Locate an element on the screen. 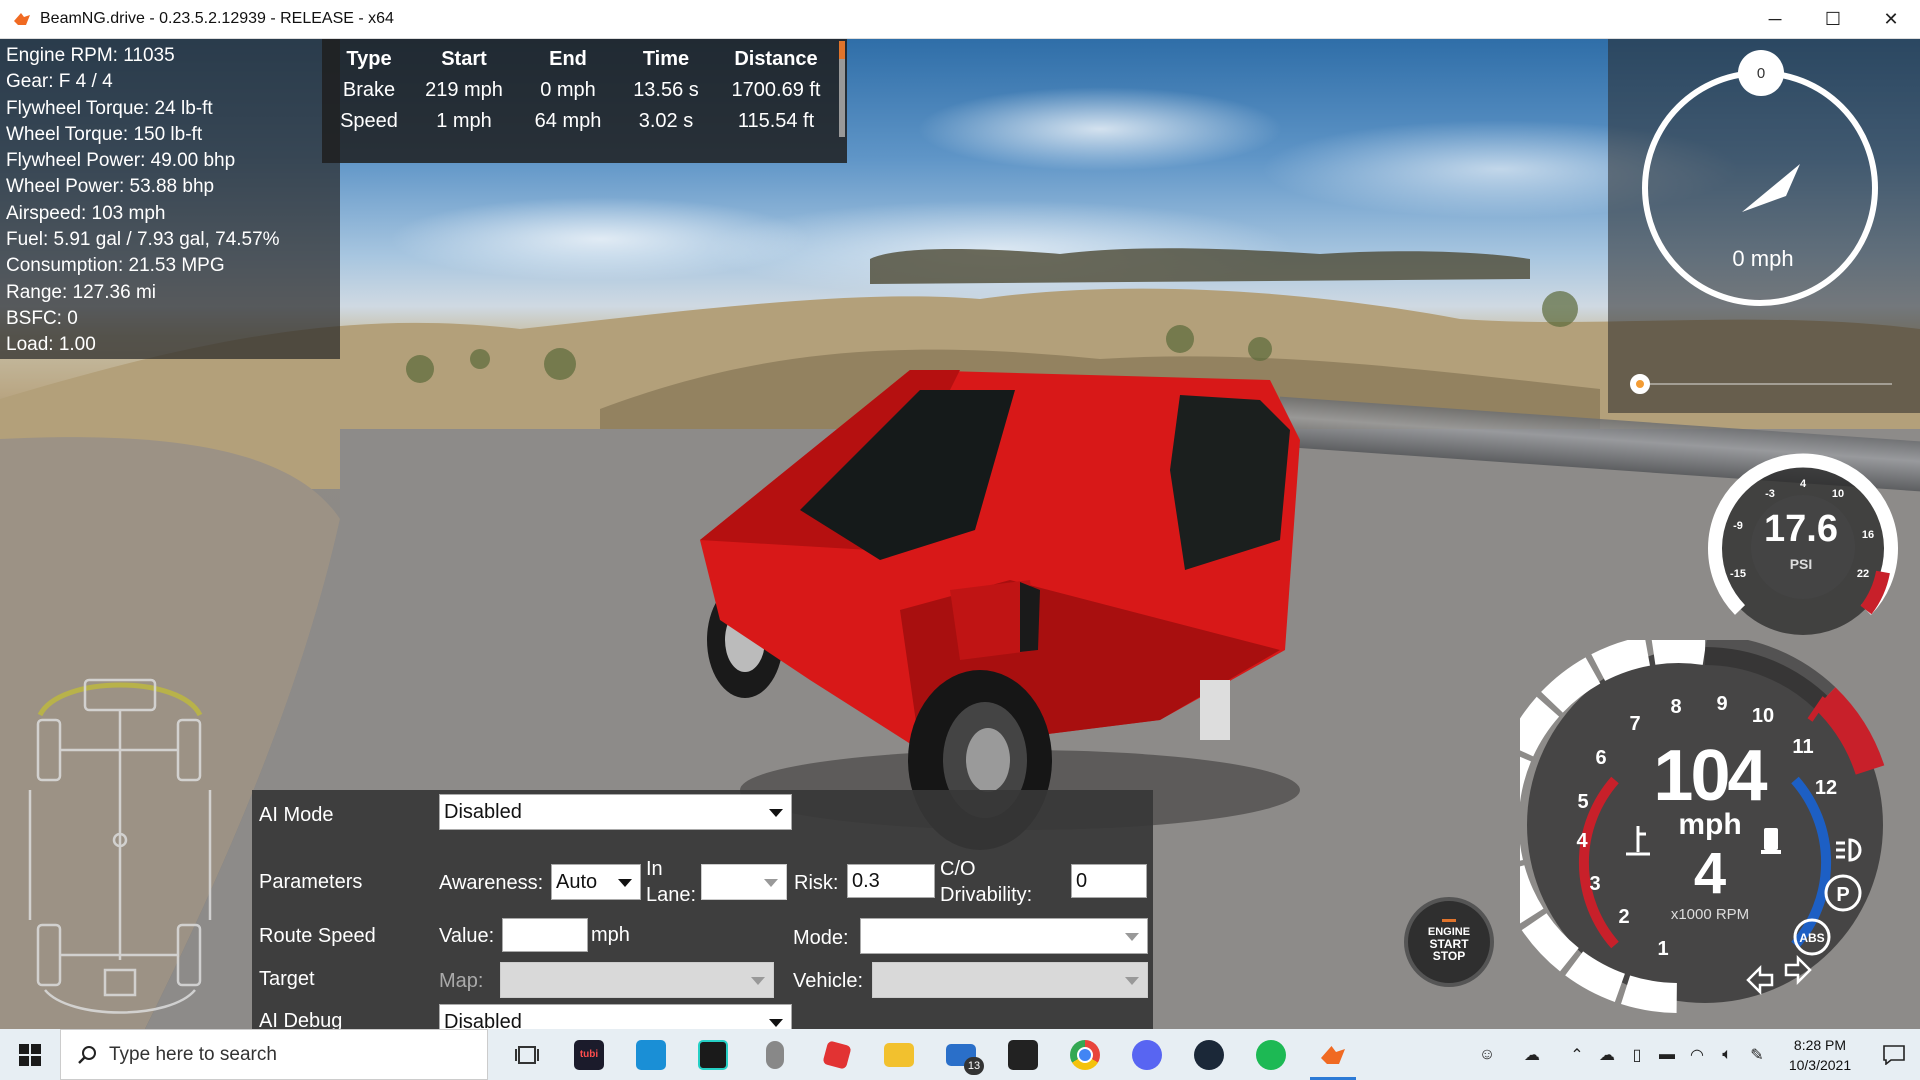 Image resolution: width=1920 pixels, height=1080 pixels. telemetry-flywheel-torque: Flywheel Torque: 24 lb-ft is located at coordinates (109, 108).